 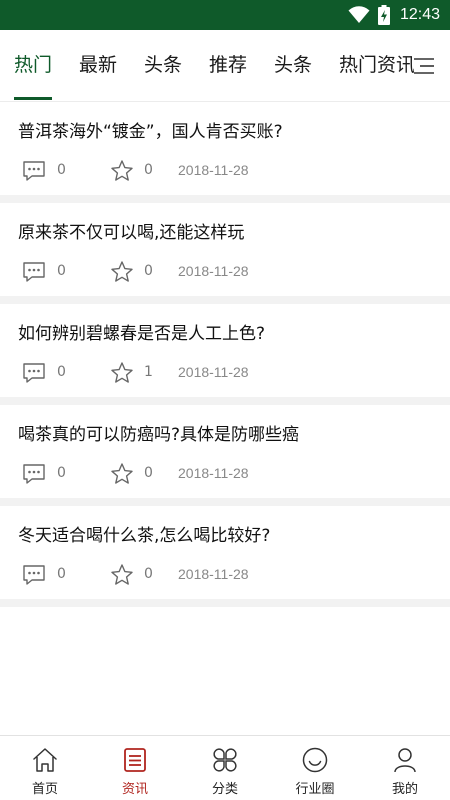 I want to click on nav-label: 分类, so click(x=224, y=789).